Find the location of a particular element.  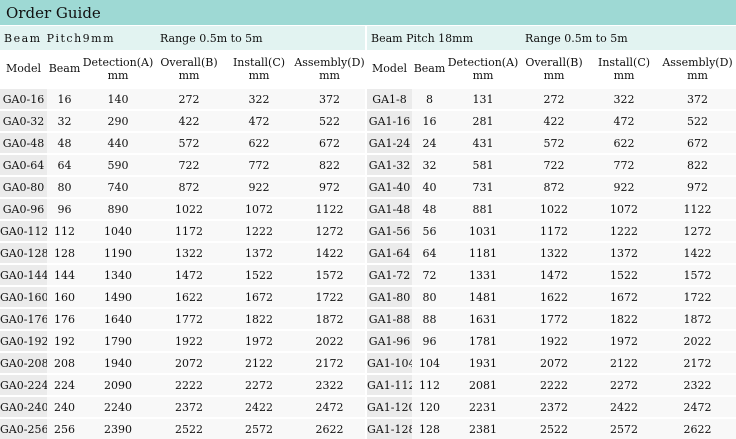

cell-assembly: 522 is located at coordinates (697, 120).